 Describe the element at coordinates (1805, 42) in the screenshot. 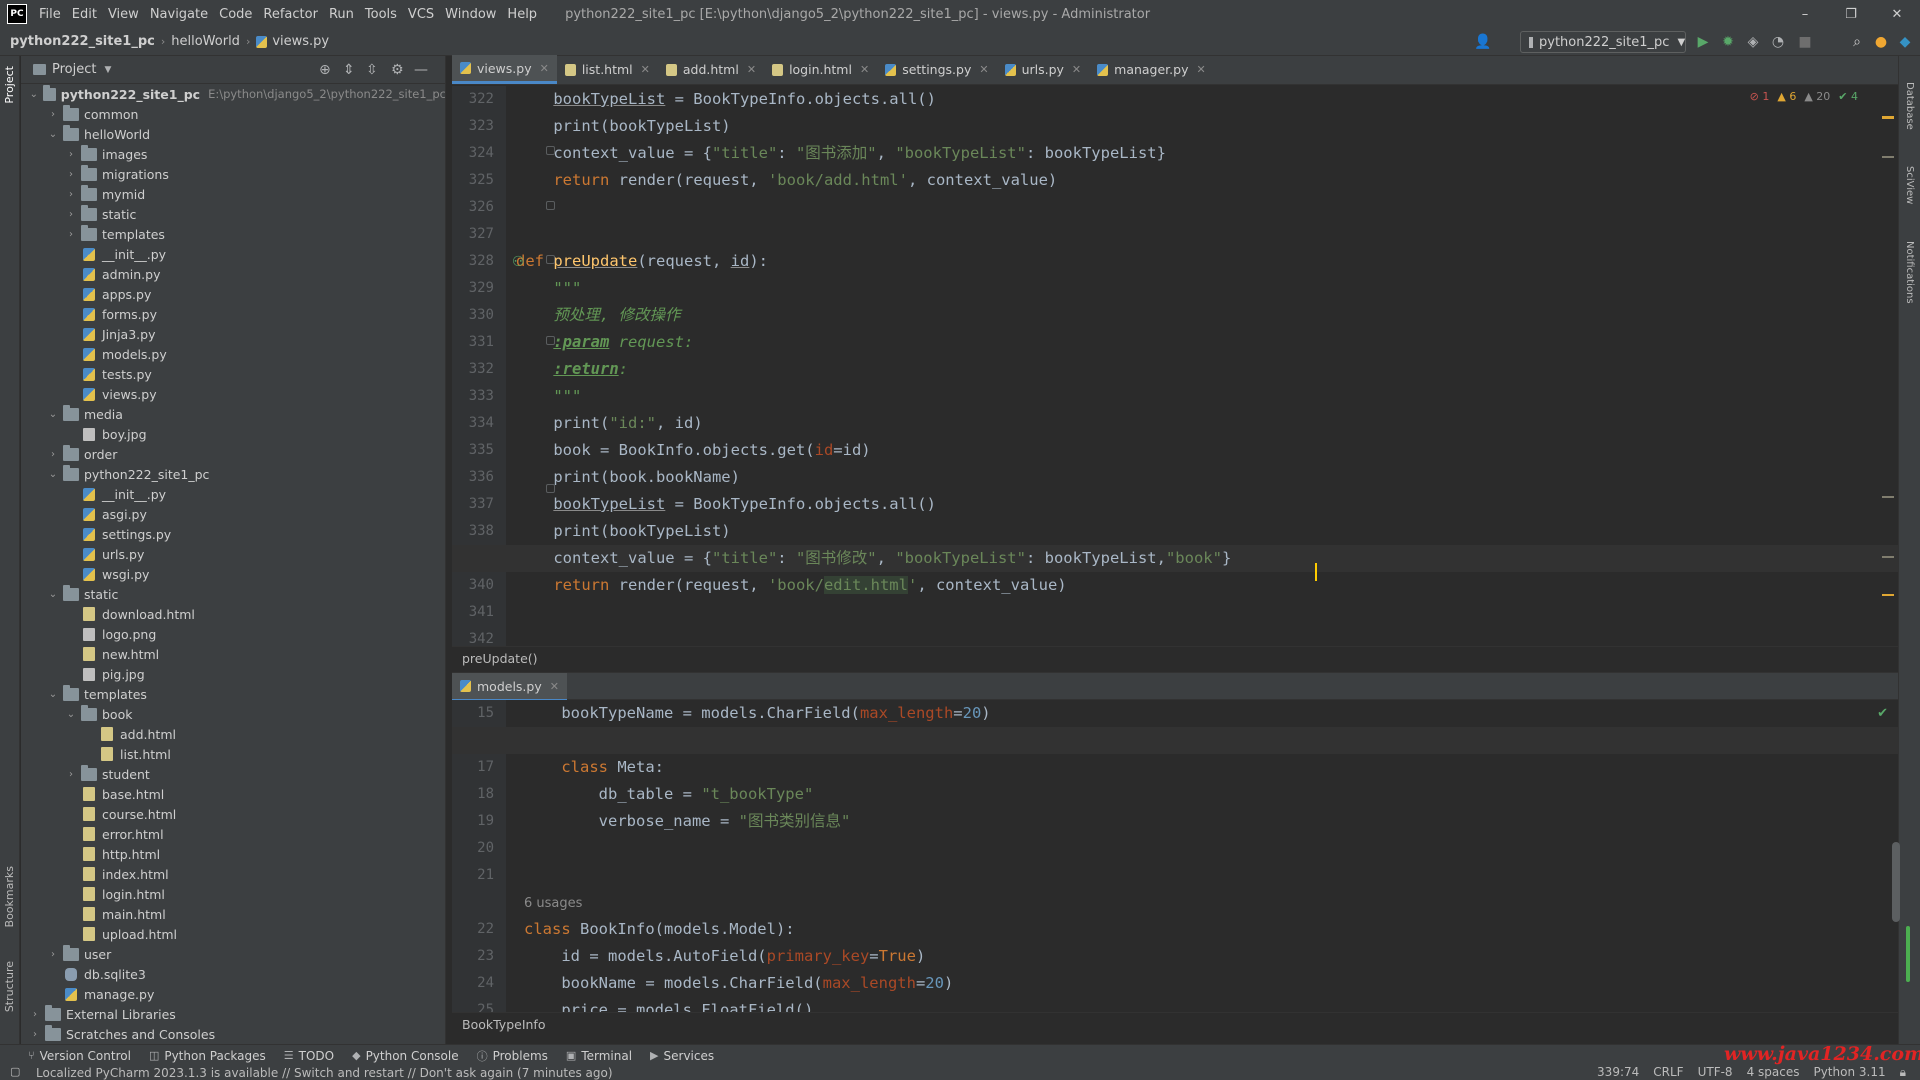

I see `stop-icon: ■` at that location.